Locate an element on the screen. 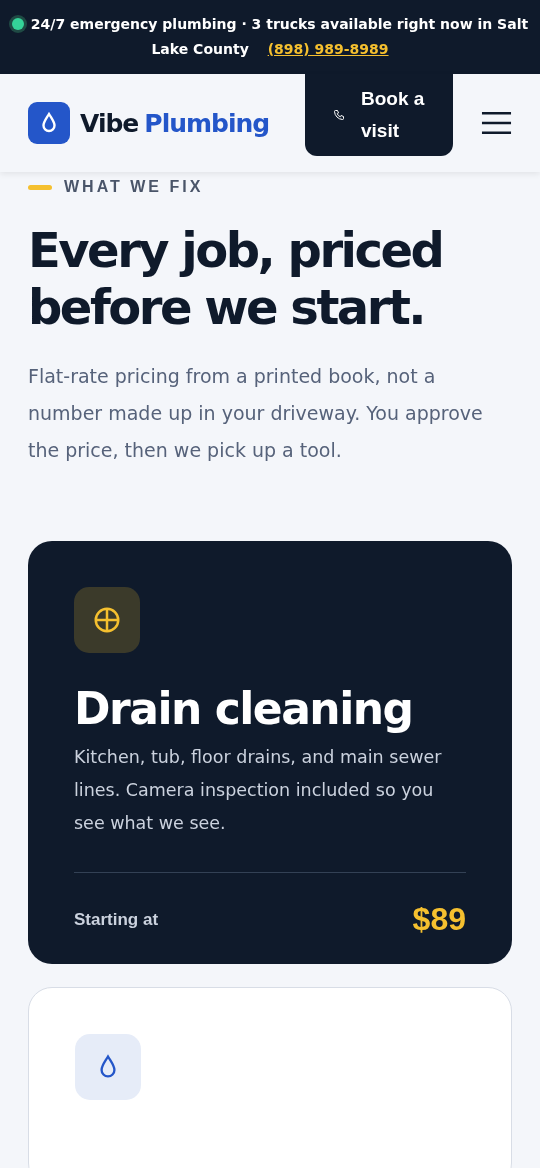  announcement-text: 24/7 emergency plumbing · 3 trucks available right now in Salt Lake County (898) 989-8989 is located at coordinates (279, 36).